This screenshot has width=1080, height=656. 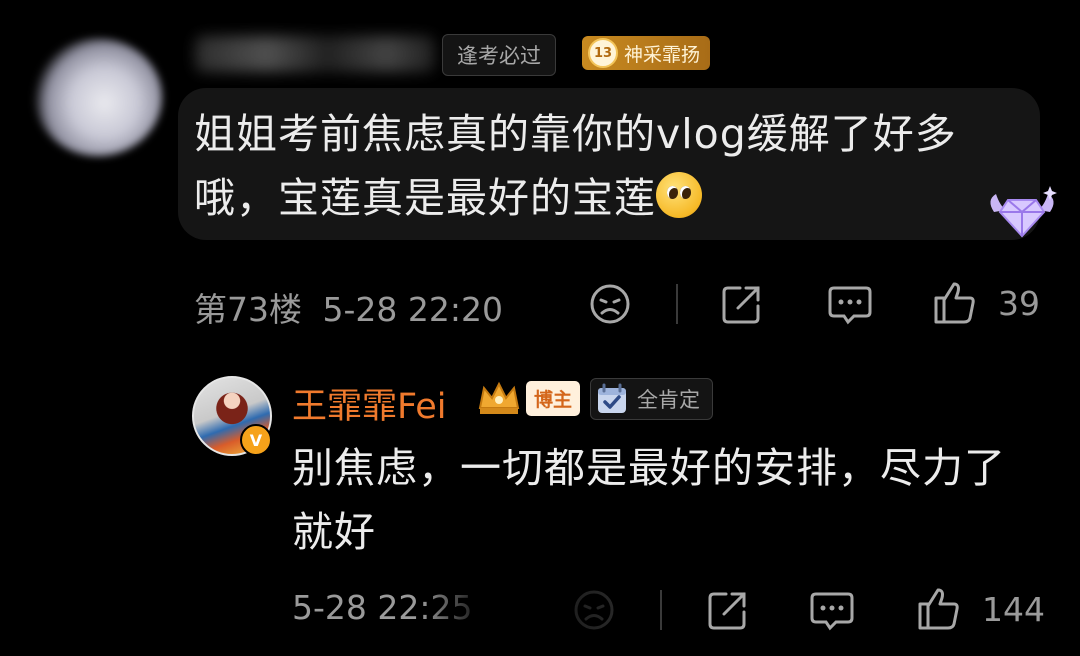 What do you see at coordinates (315, 54) in the screenshot?
I see `commenter-name-blurred` at bounding box center [315, 54].